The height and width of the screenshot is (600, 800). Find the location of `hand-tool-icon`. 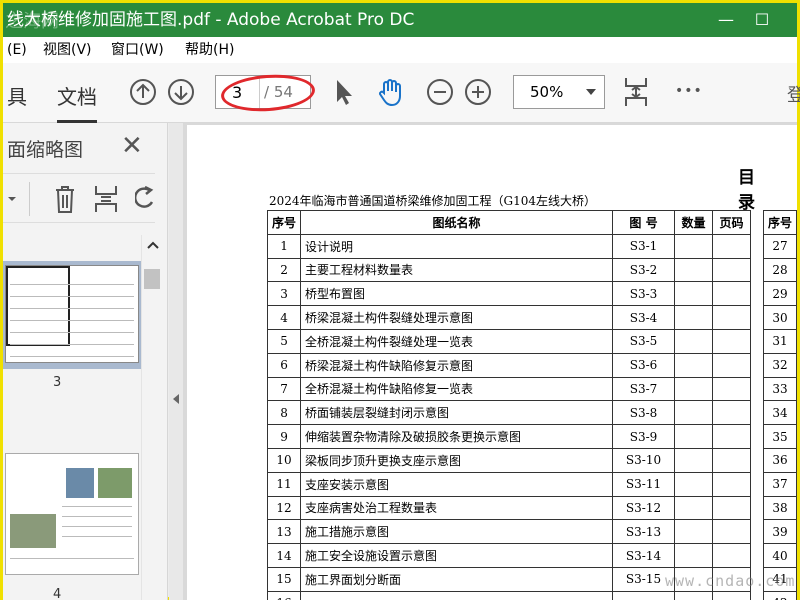

hand-tool-icon is located at coordinates (390, 92).